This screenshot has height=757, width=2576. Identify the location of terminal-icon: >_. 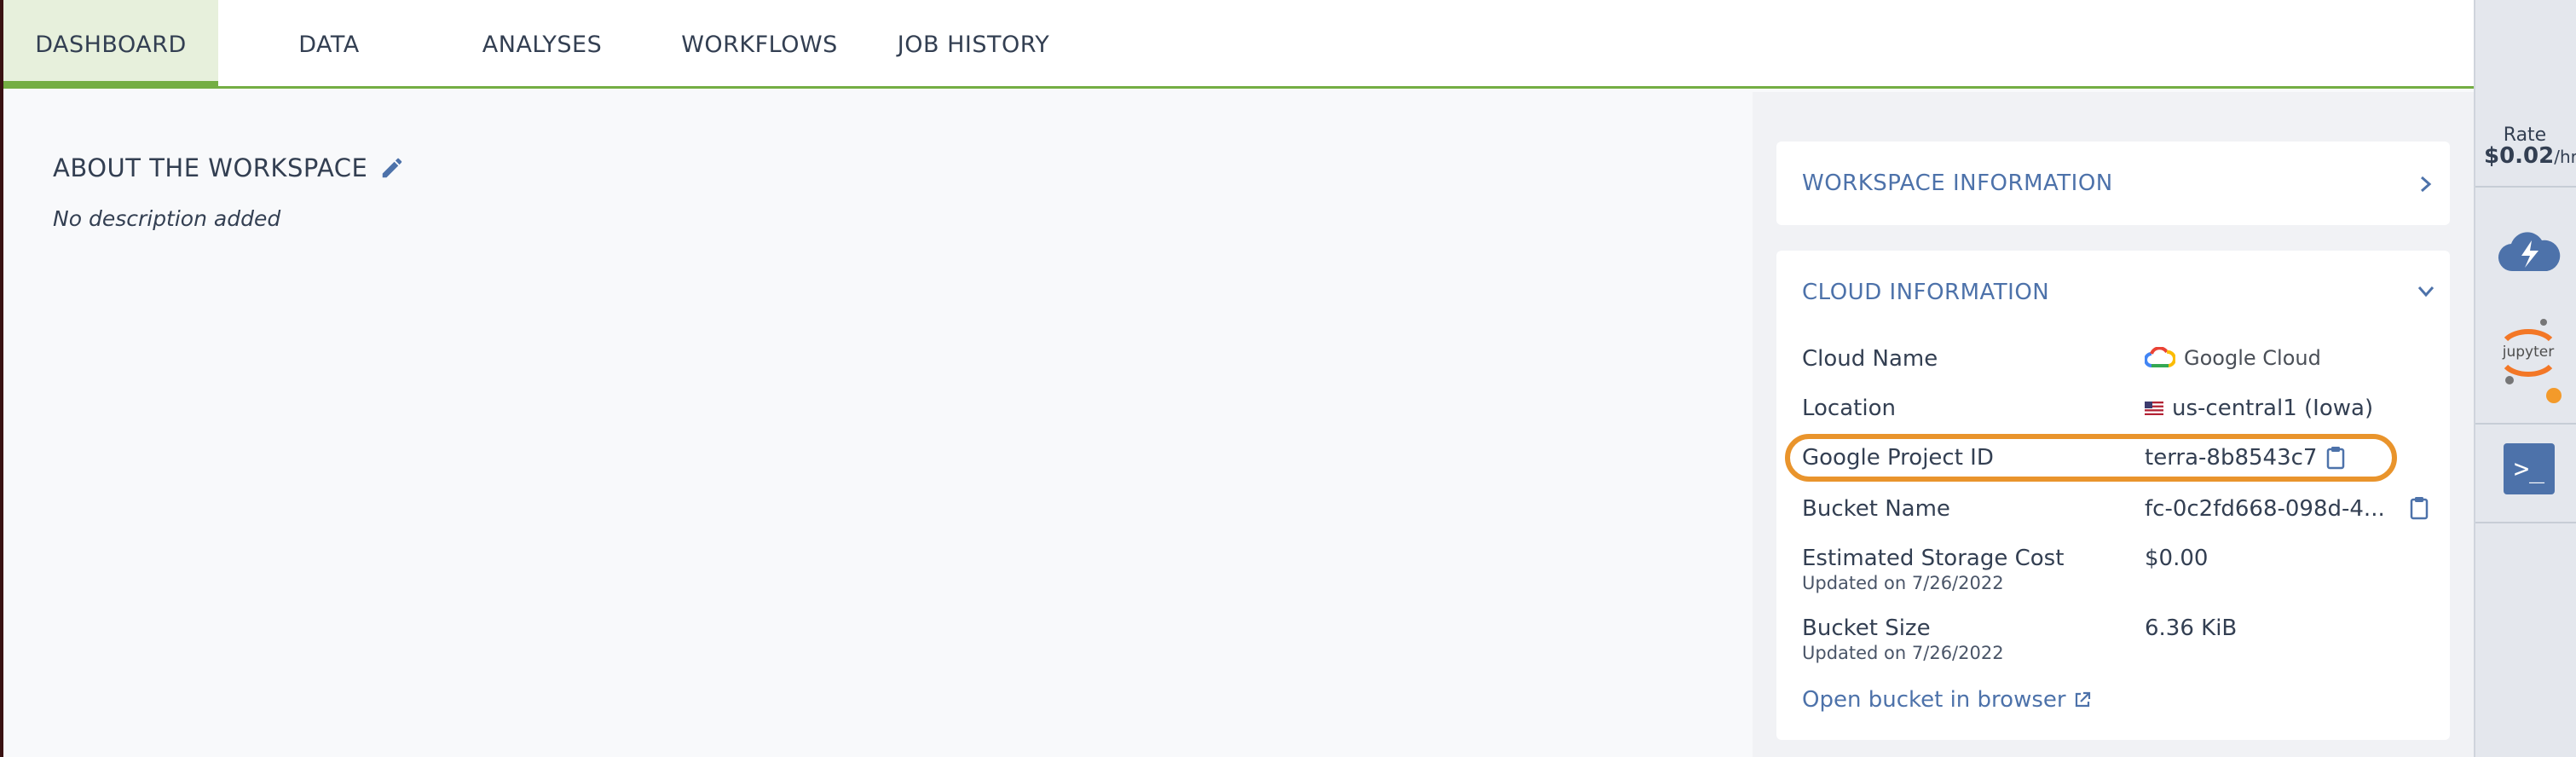
(2529, 469).